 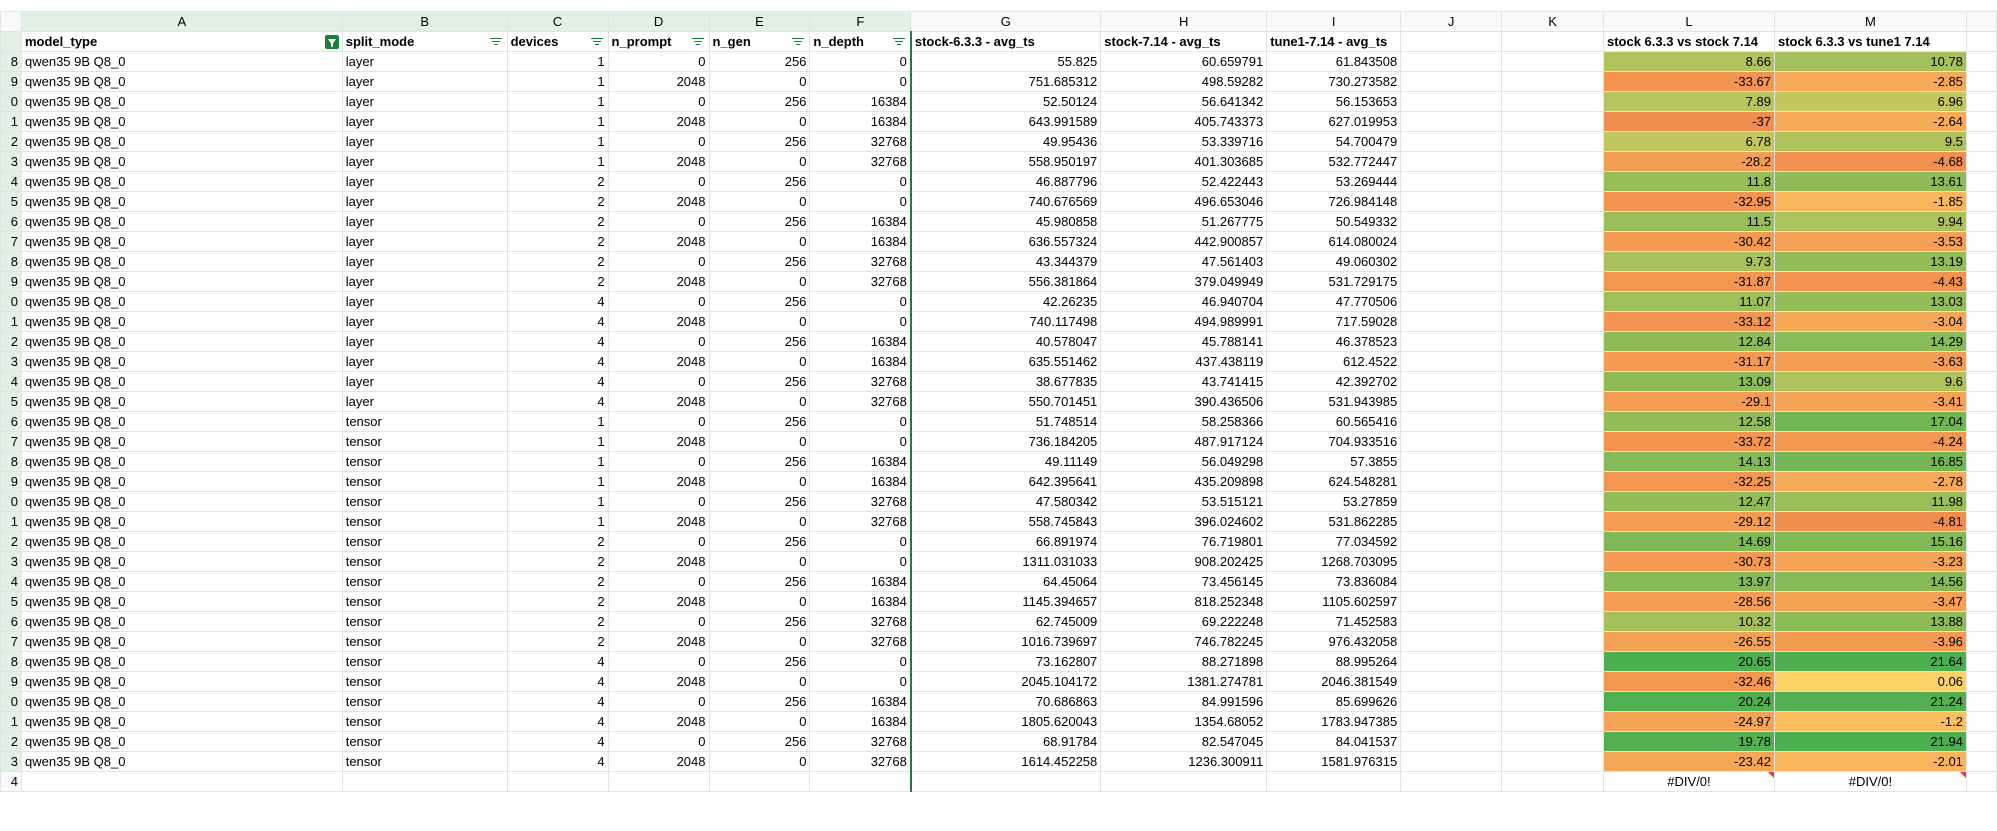 What do you see at coordinates (1005, 761) in the screenshot?
I see `cell-stock-633: 1614.452258` at bounding box center [1005, 761].